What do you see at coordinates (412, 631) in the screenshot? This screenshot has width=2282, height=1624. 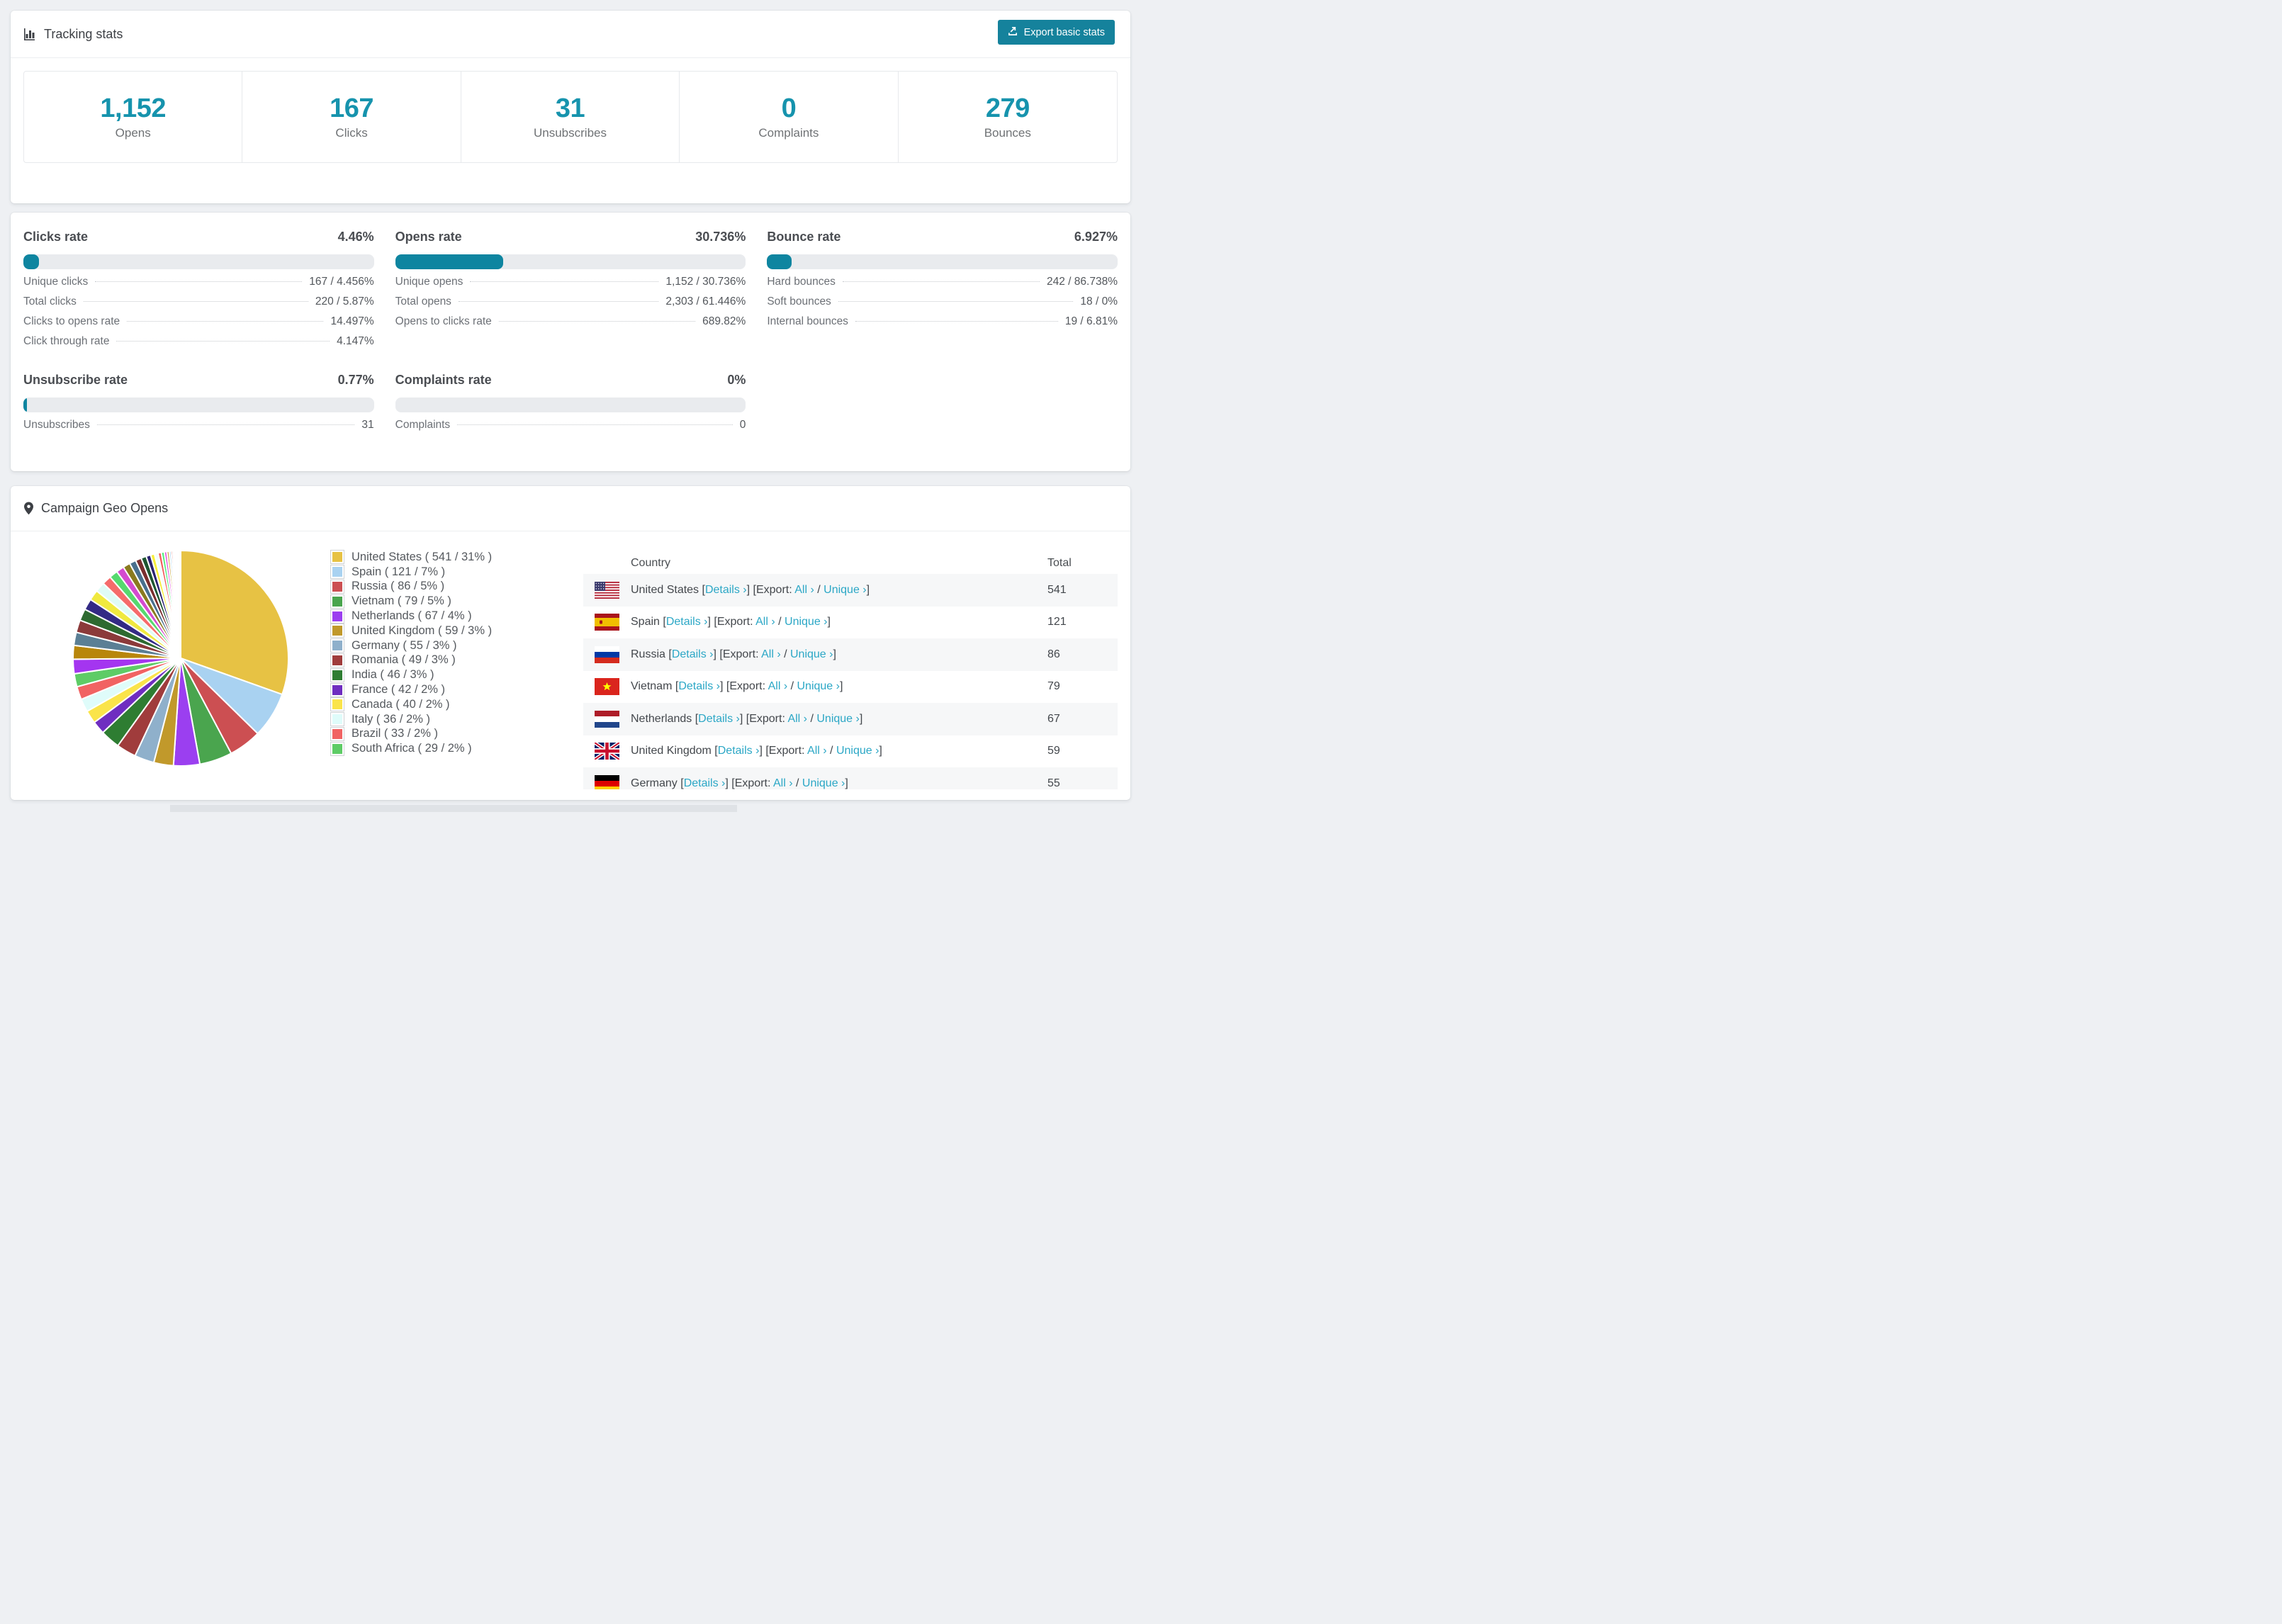 I see `legend-item: United Kingdom ( 59 / 3% )` at bounding box center [412, 631].